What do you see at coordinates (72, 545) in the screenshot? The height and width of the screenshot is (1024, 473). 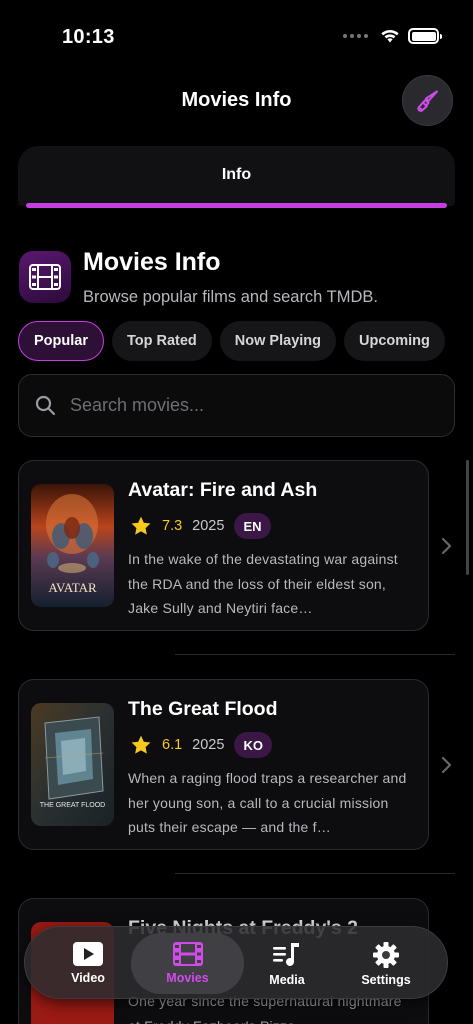 I see `movie-poster: AVATAR` at bounding box center [72, 545].